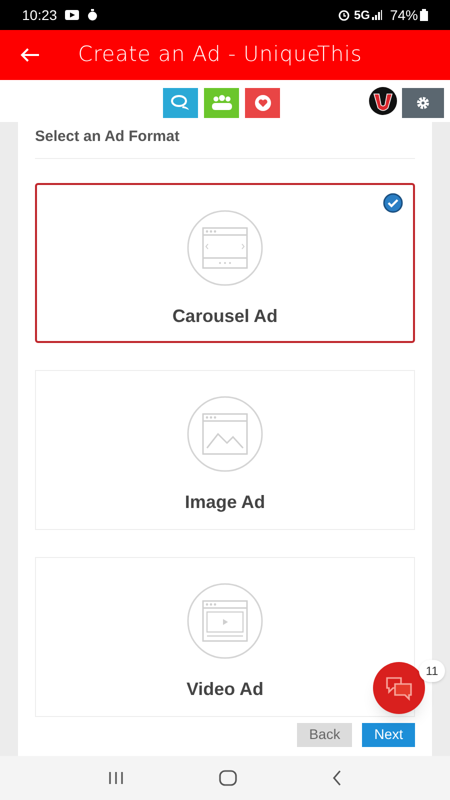 The image size is (450, 800). Describe the element at coordinates (393, 202) in the screenshot. I see `checkmark-icon` at that location.